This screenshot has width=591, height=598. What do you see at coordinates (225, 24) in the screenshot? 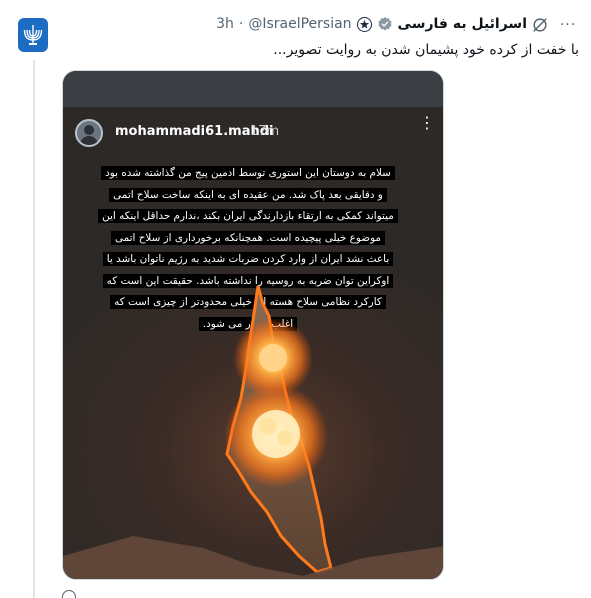
I see `tweet-time: 3h` at bounding box center [225, 24].